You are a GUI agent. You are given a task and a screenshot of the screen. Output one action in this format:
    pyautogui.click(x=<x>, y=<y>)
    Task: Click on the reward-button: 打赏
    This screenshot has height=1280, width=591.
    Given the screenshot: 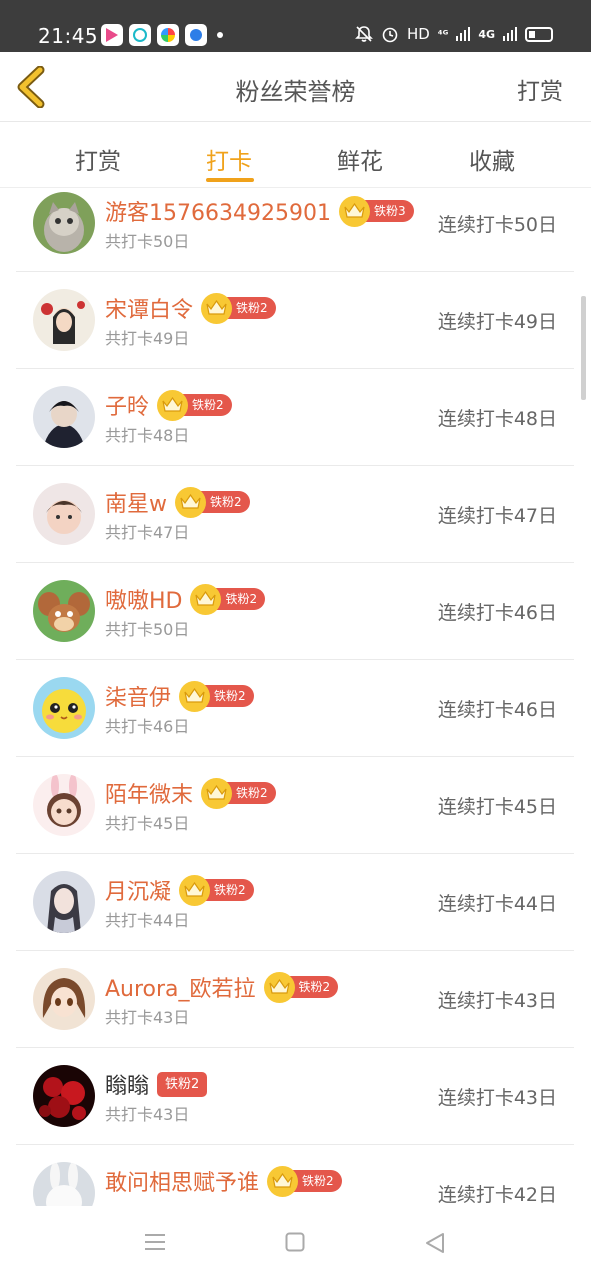 What is the action you would take?
    pyautogui.click(x=540, y=89)
    